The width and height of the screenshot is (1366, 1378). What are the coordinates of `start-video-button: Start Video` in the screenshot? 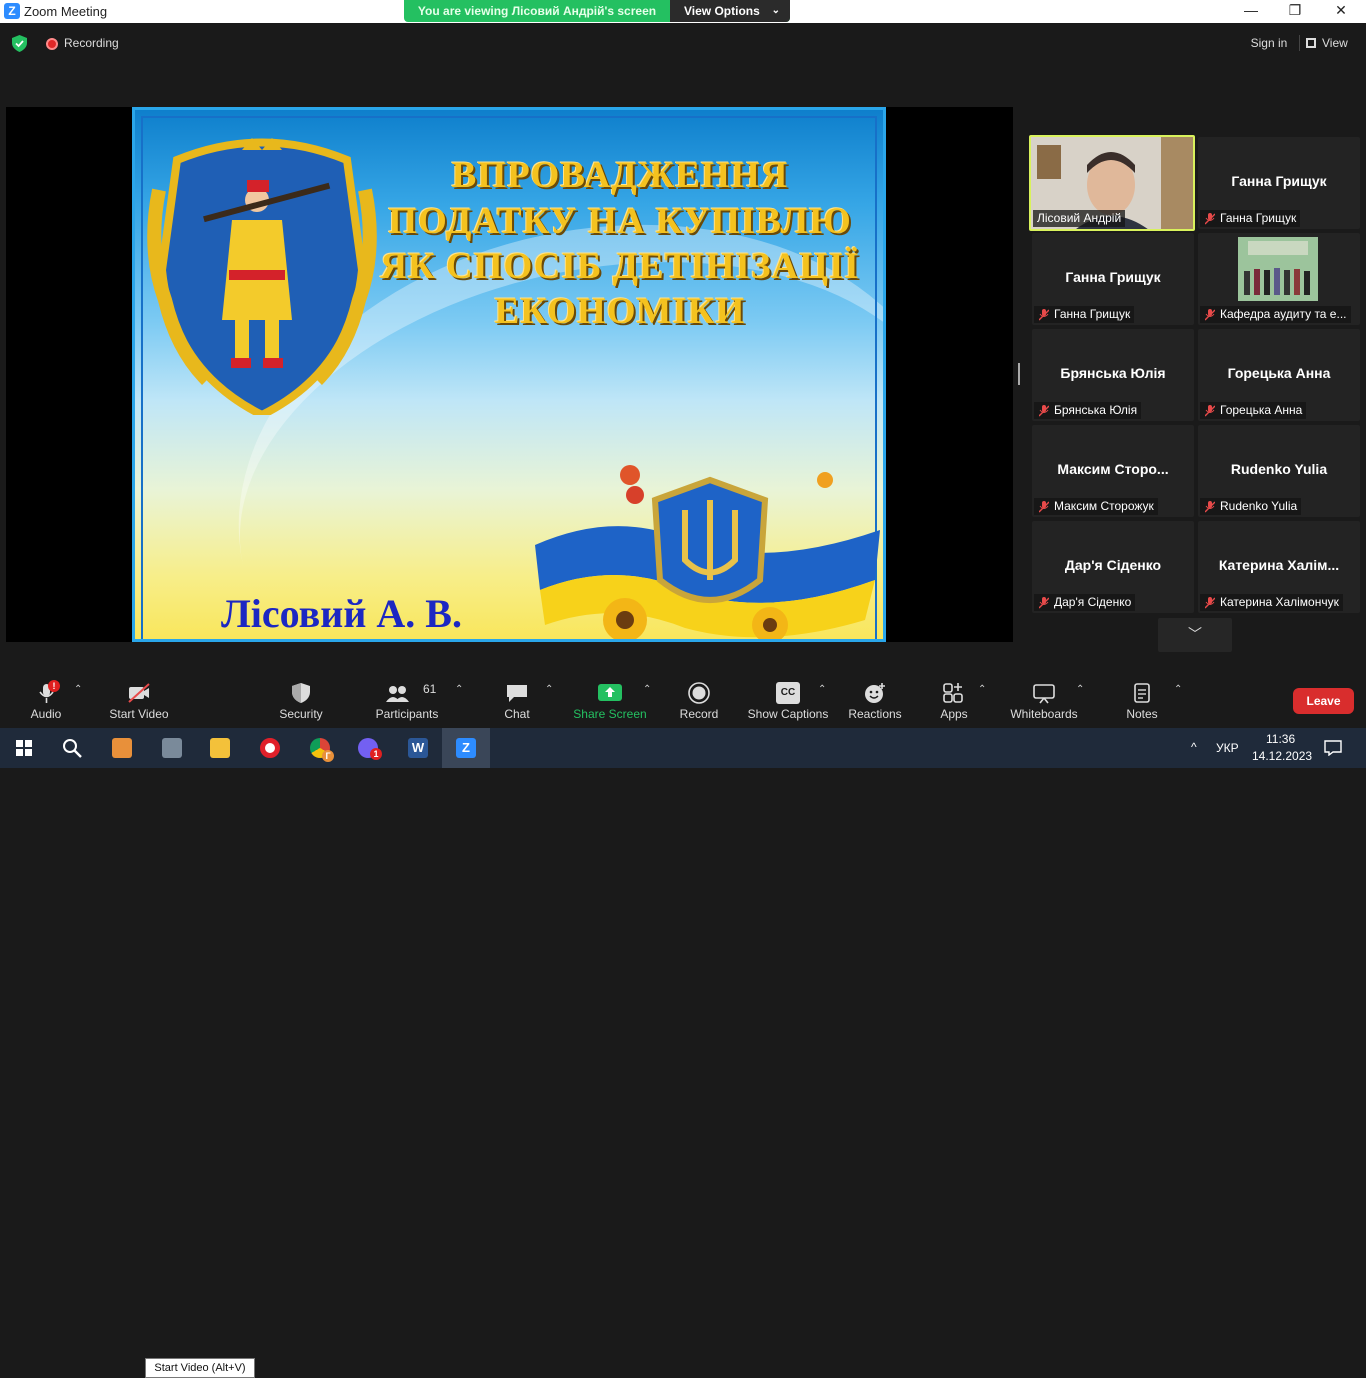 It's located at (139, 700).